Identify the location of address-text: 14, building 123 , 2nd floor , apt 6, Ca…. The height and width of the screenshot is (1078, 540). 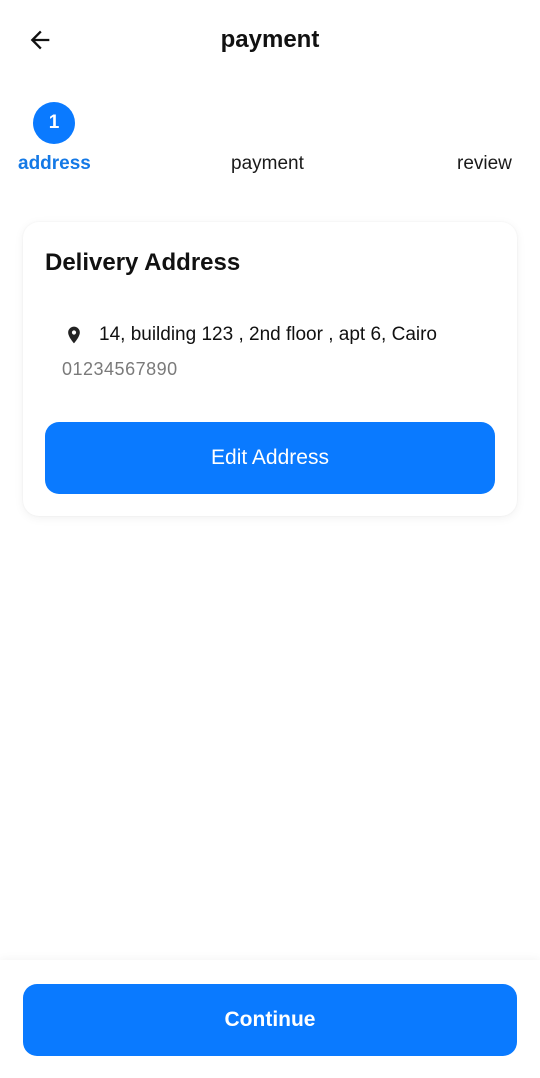
(268, 334).